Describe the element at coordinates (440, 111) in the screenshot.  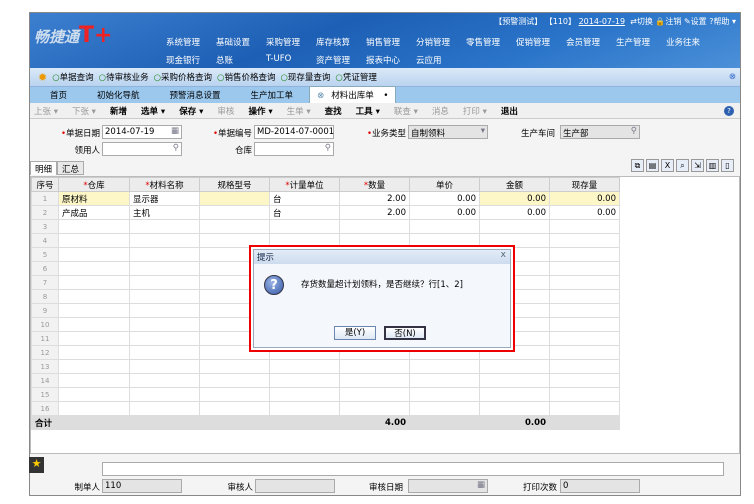
I see `toolbar-button: 消息` at that location.